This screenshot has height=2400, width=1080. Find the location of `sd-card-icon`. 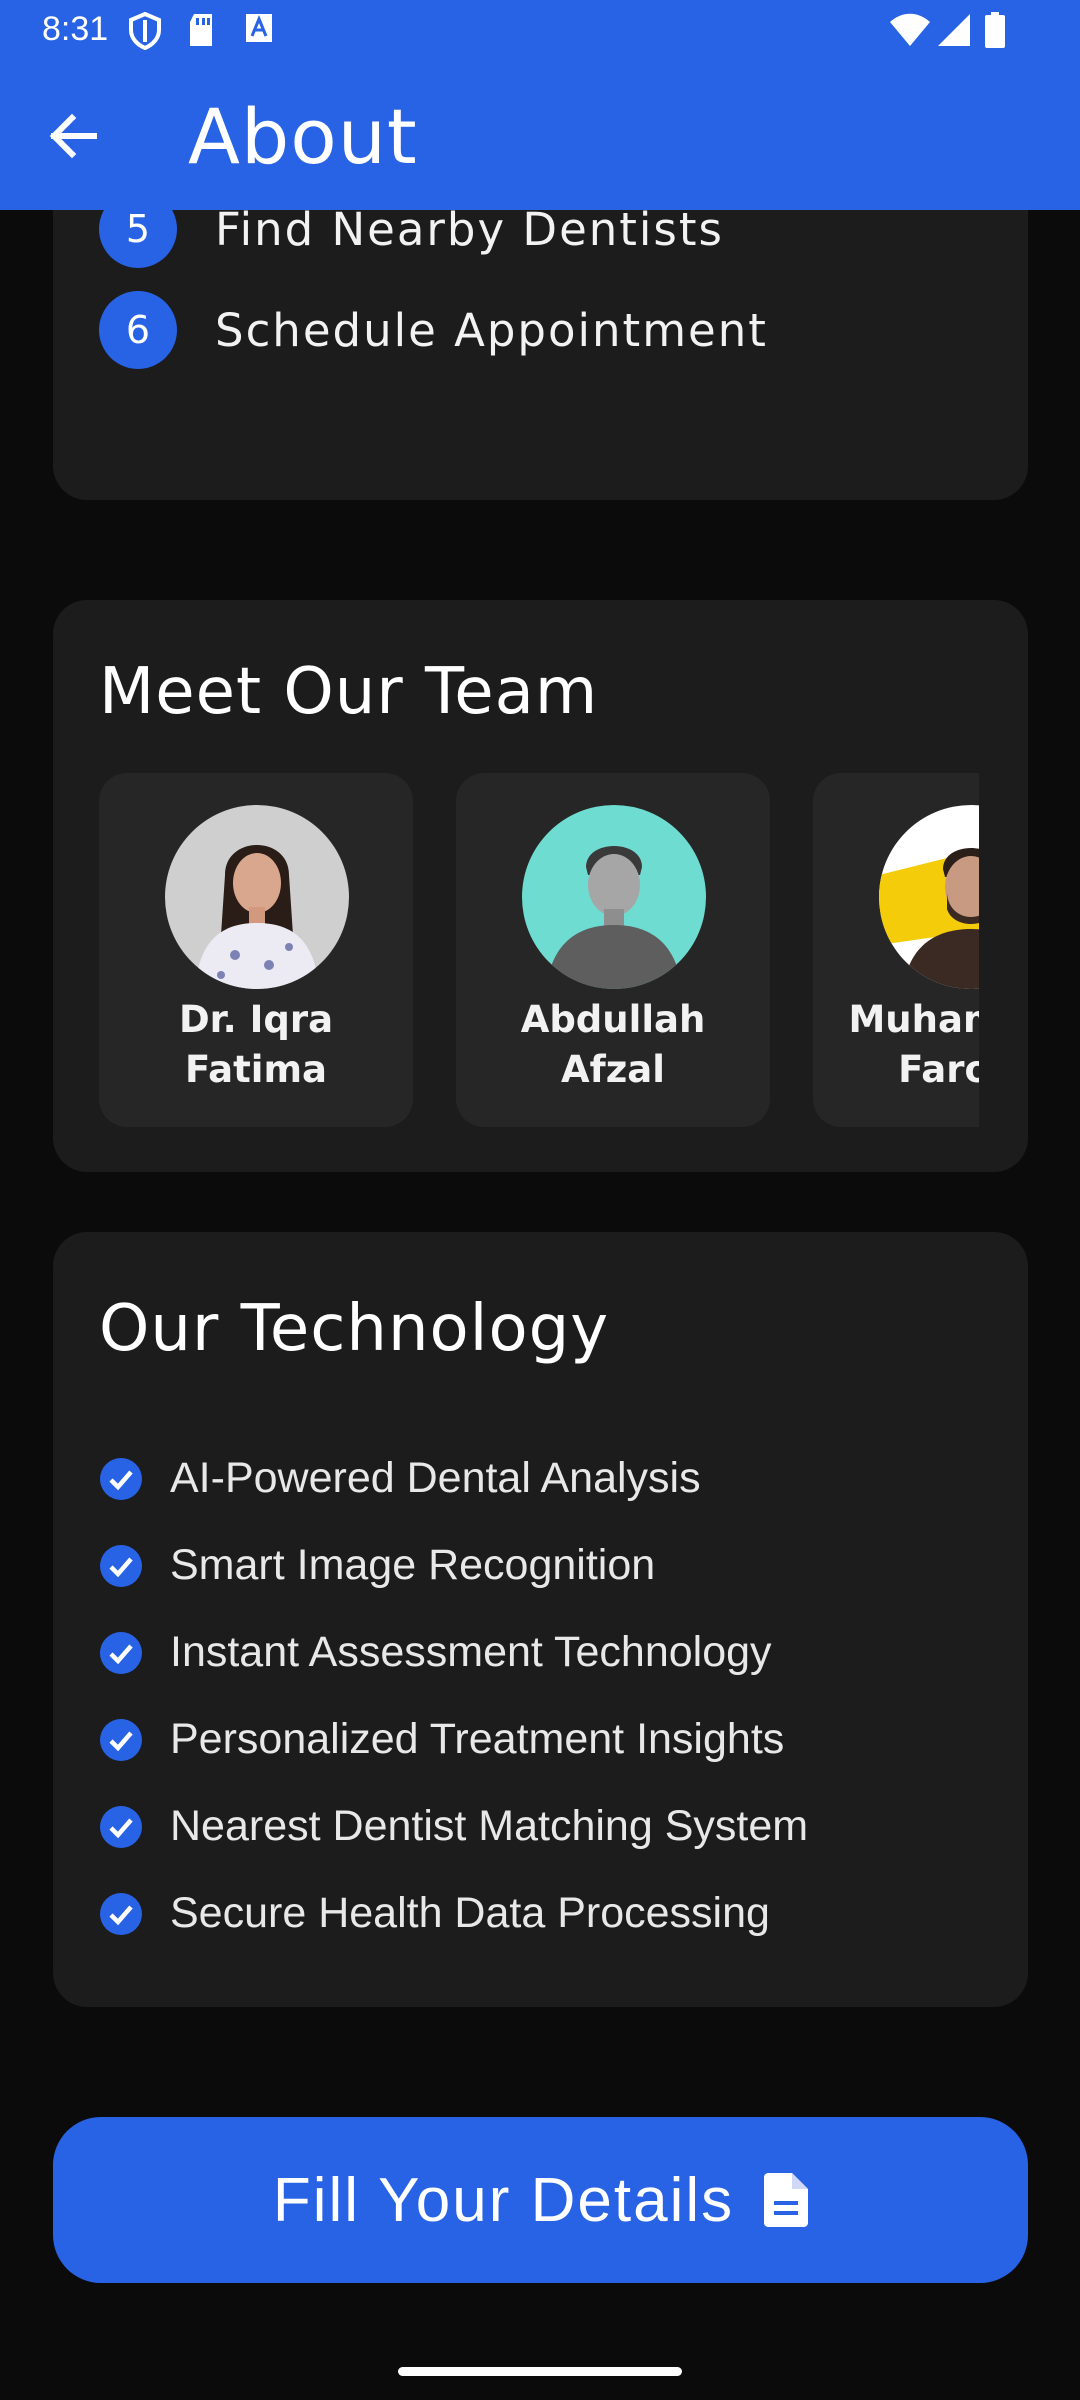

sd-card-icon is located at coordinates (201, 30).